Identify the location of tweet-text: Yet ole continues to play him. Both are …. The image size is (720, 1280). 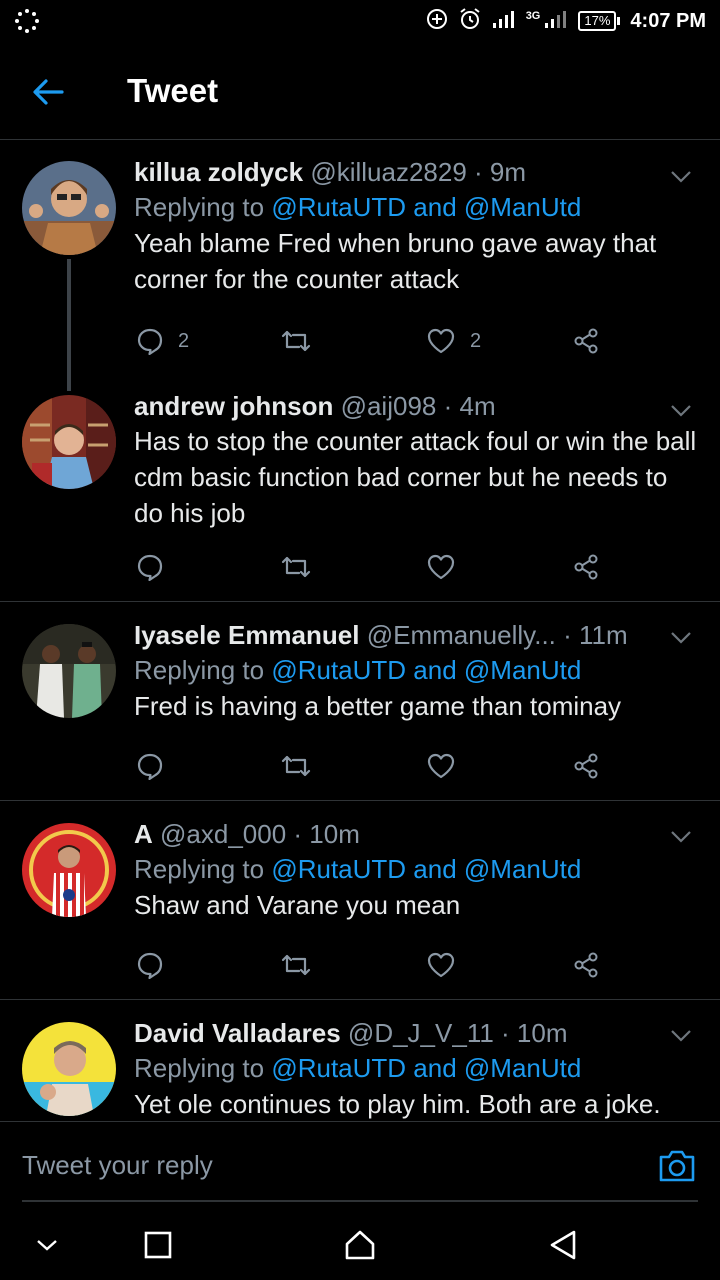
(397, 1104).